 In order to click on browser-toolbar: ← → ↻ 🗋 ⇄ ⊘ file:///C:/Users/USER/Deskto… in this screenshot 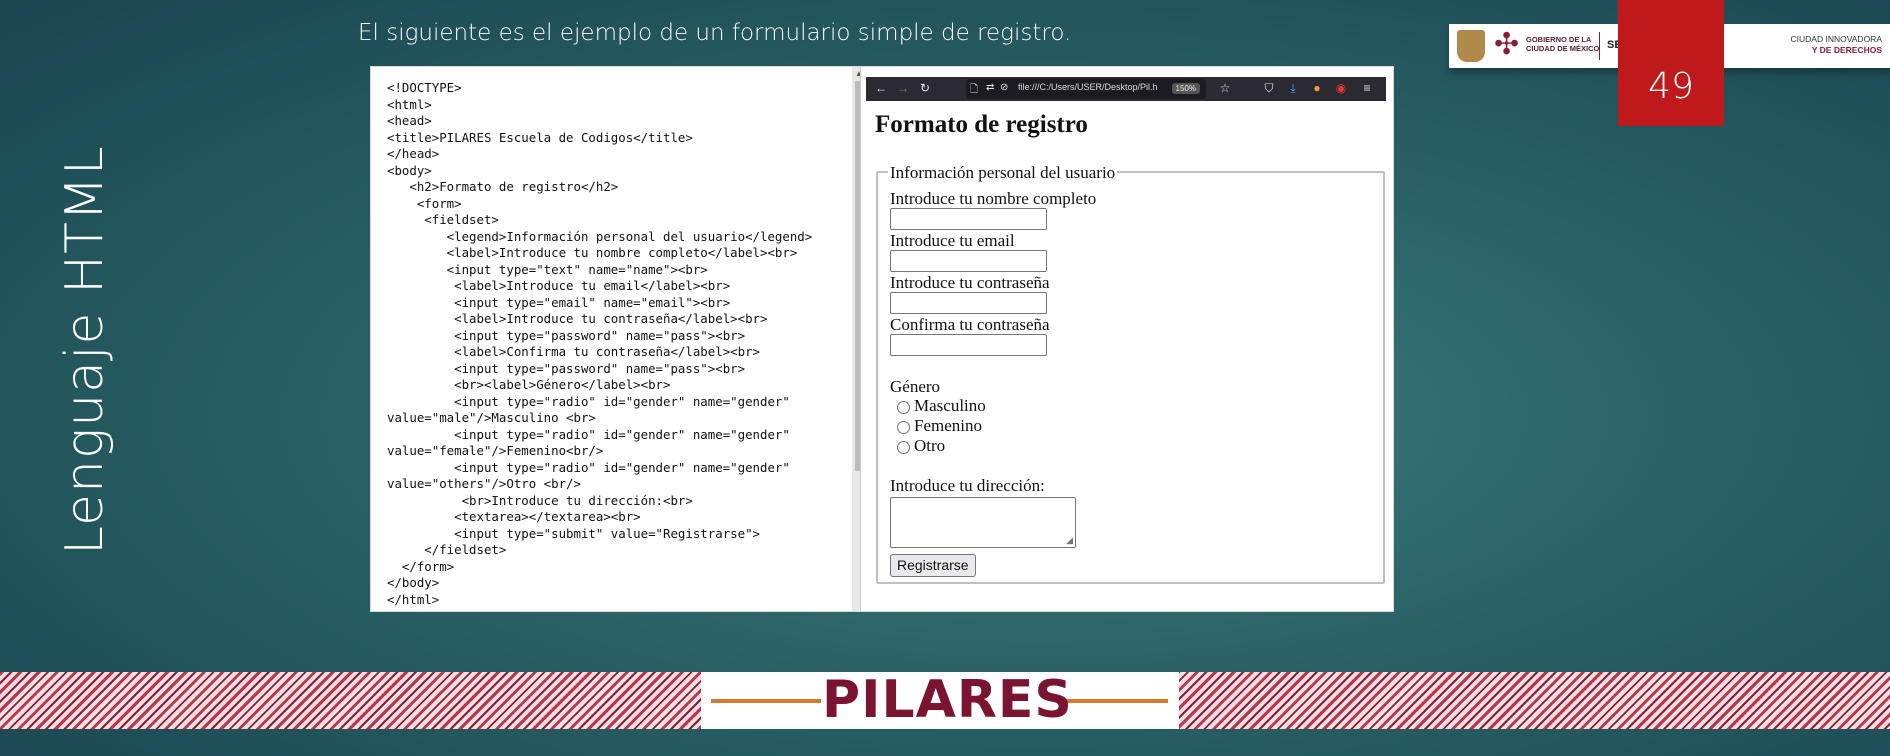, I will do `click(1126, 89)`.